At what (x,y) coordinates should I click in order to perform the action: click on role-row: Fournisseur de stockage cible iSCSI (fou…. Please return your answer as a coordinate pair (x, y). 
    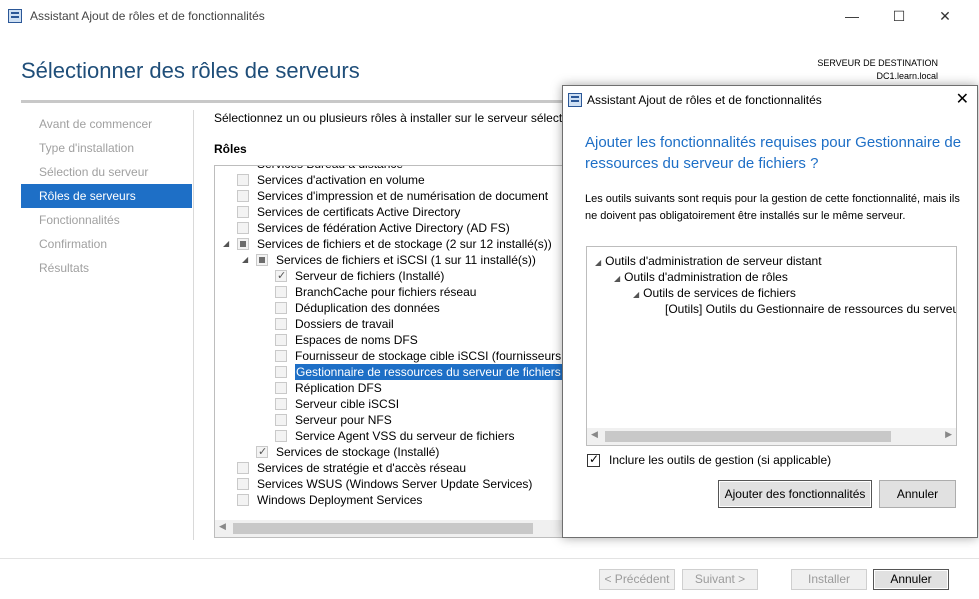
    Looking at the image, I should click on (389, 356).